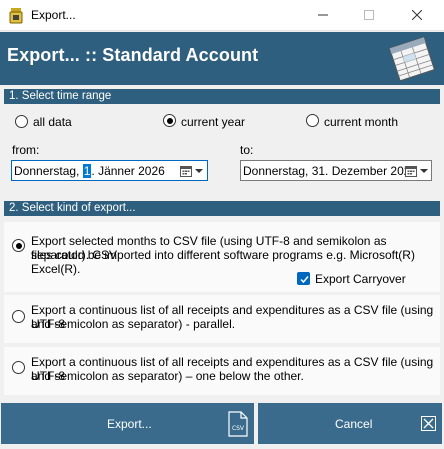 This screenshot has height=449, width=444. I want to click on radio-current-year-circle, so click(169, 120).